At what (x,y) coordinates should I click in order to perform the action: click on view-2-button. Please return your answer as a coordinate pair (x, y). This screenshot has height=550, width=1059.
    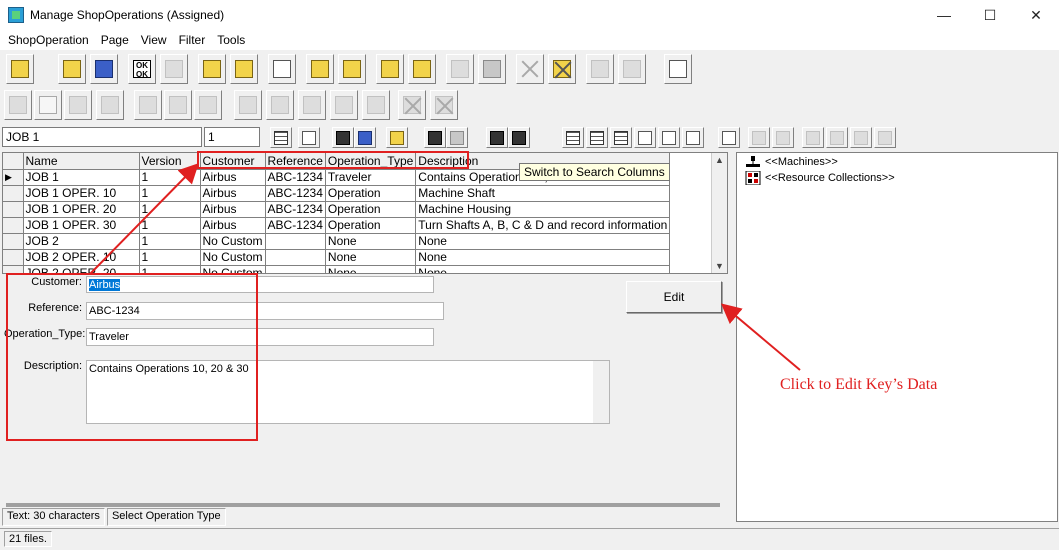
    Looking at the image, I should click on (597, 137).